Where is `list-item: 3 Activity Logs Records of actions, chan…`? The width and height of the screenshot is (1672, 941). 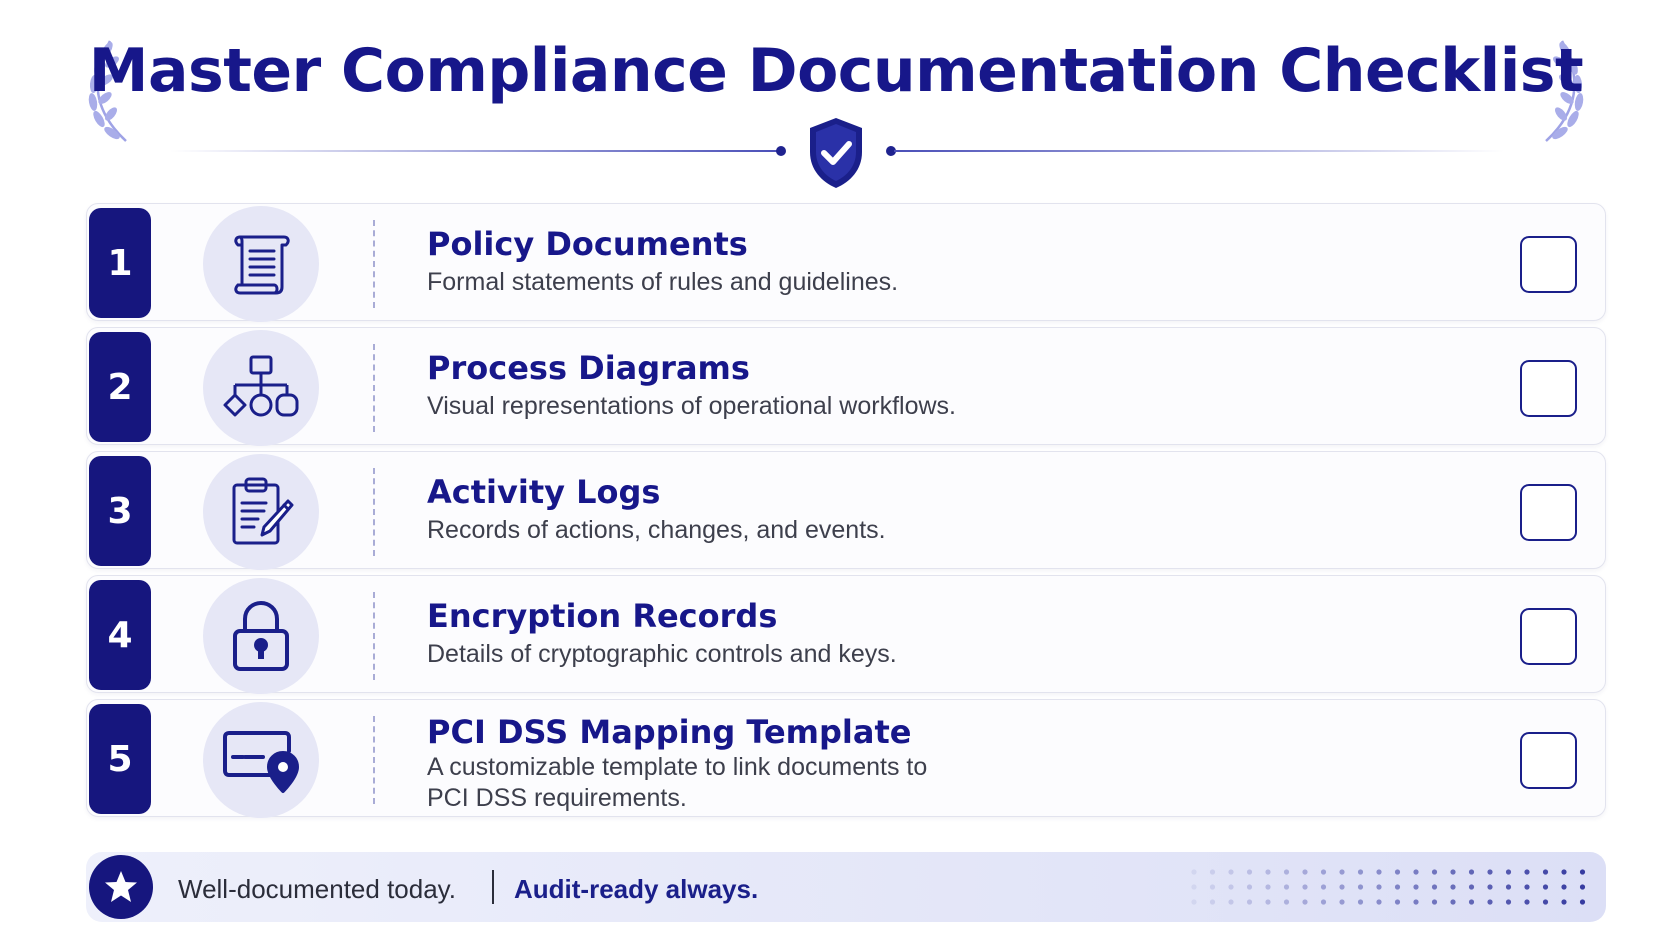 list-item: 3 Activity Logs Records of actions, chan… is located at coordinates (846, 510).